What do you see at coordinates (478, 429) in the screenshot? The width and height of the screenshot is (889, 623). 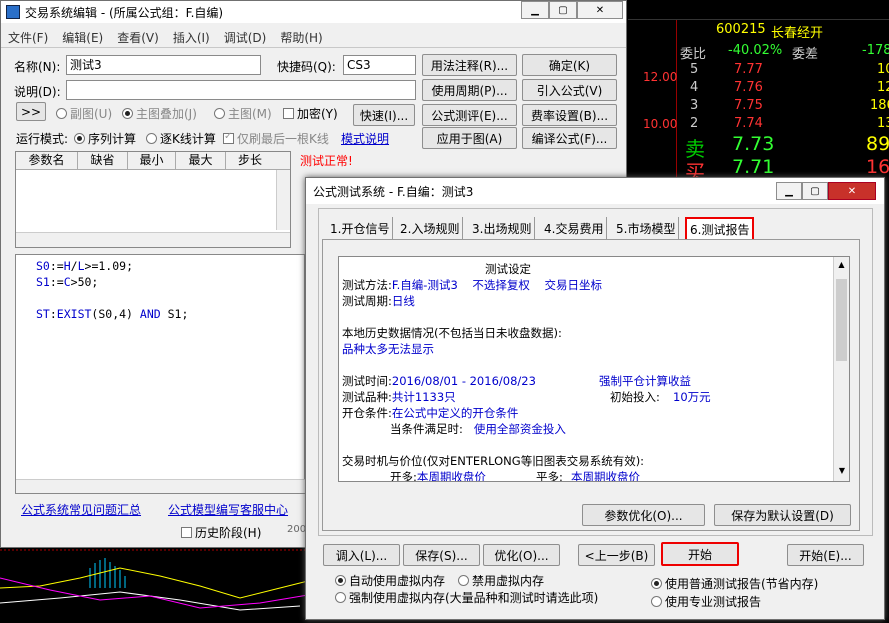 I see `report-line: 当条件满足时: 使用全部资金投入` at bounding box center [478, 429].